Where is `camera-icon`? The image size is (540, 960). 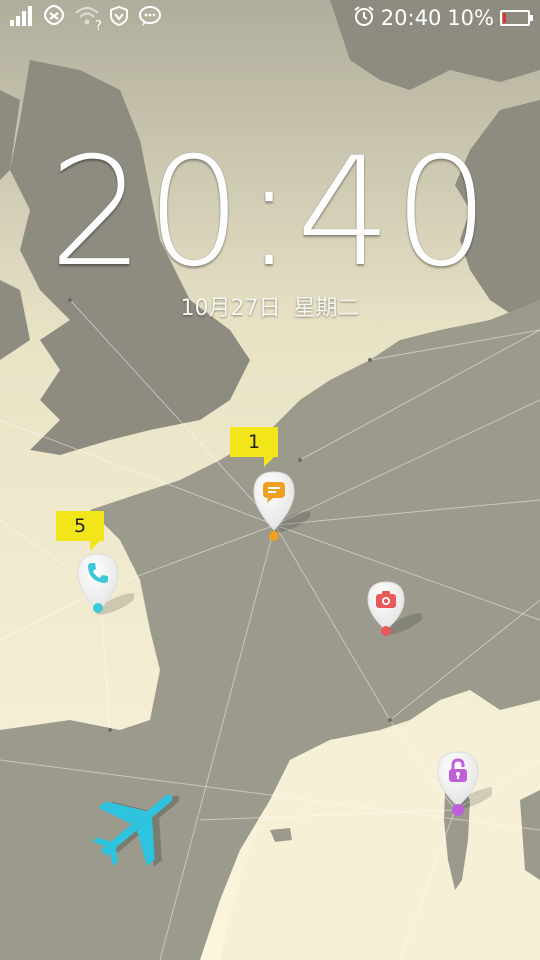 camera-icon is located at coordinates (386, 601).